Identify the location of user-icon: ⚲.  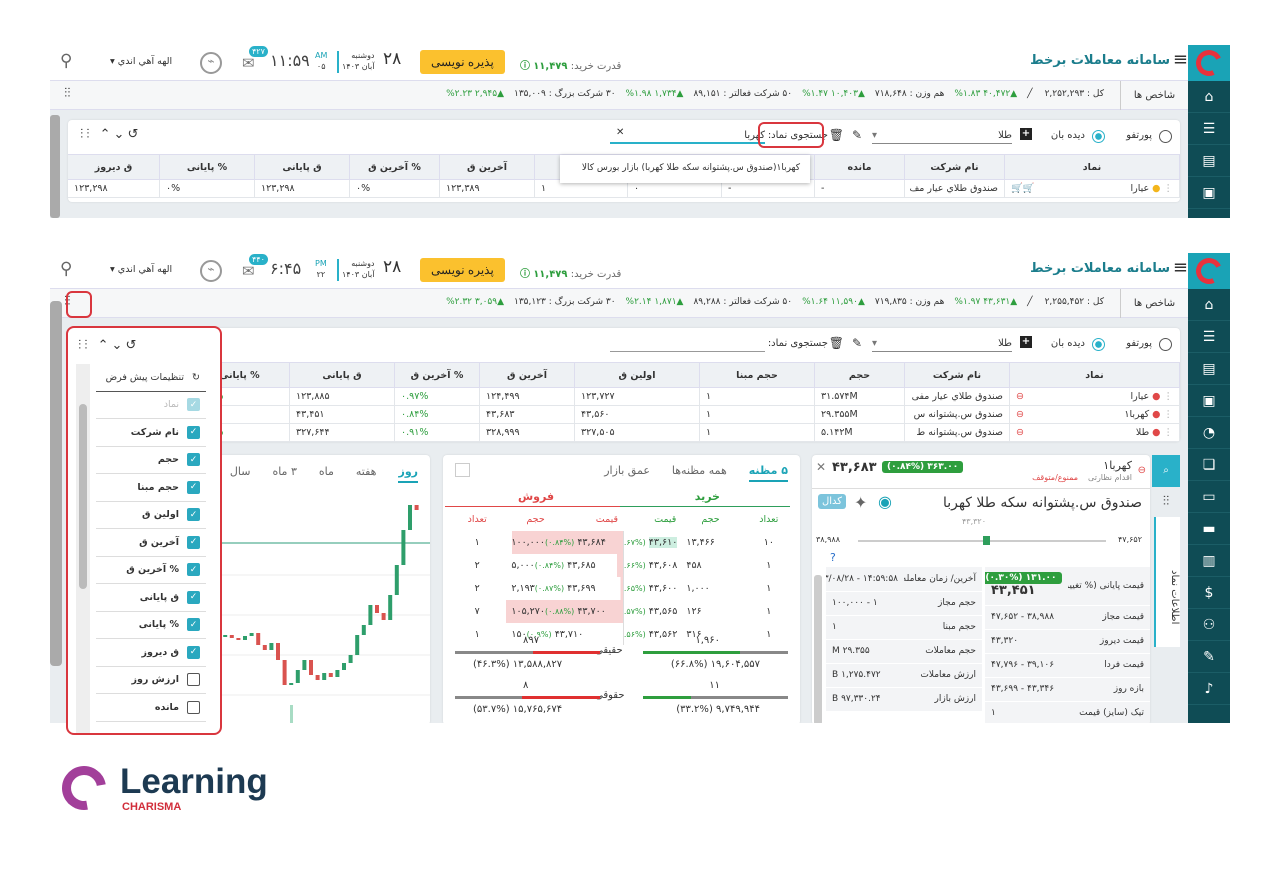
(66, 61).